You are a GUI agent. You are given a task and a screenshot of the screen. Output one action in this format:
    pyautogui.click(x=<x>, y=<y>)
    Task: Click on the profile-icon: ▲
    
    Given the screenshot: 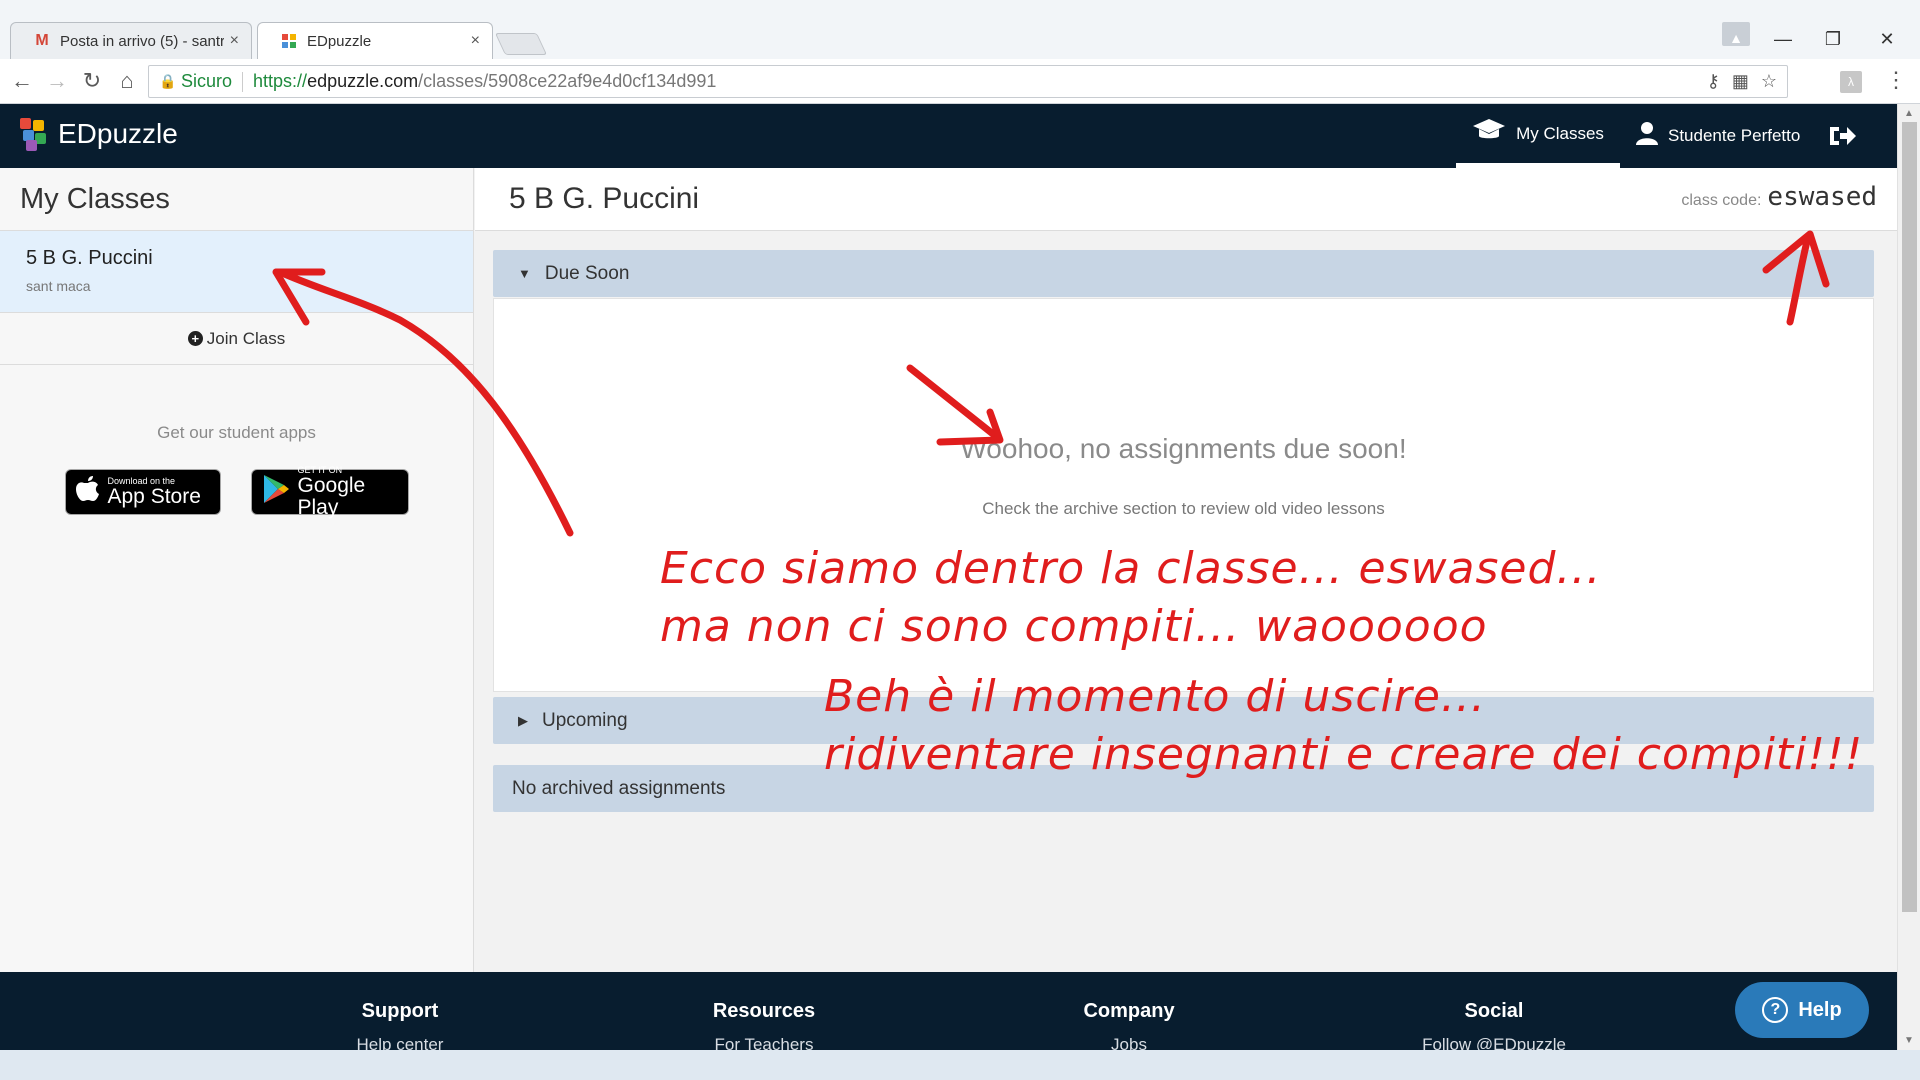 What is the action you would take?
    pyautogui.click(x=1736, y=34)
    